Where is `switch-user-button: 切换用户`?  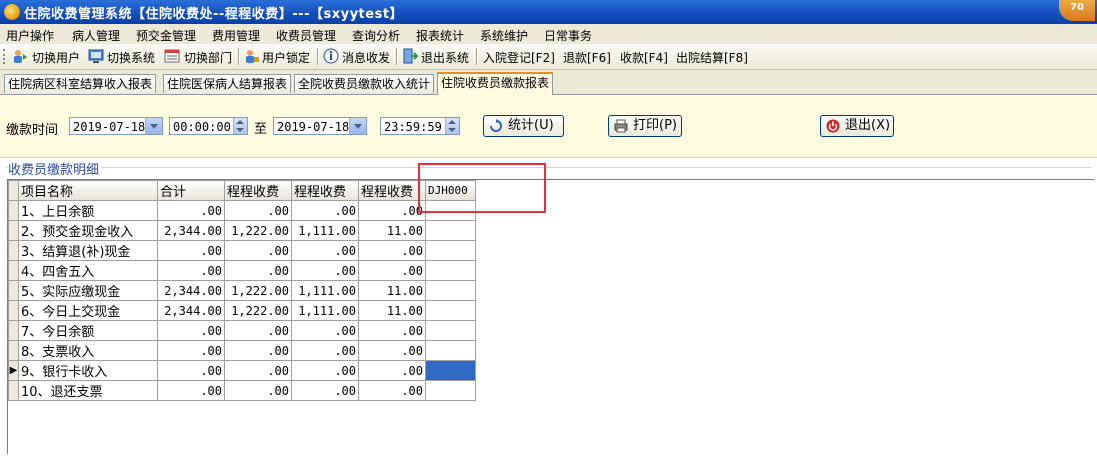
switch-user-button: 切换用户 is located at coordinates (56, 57).